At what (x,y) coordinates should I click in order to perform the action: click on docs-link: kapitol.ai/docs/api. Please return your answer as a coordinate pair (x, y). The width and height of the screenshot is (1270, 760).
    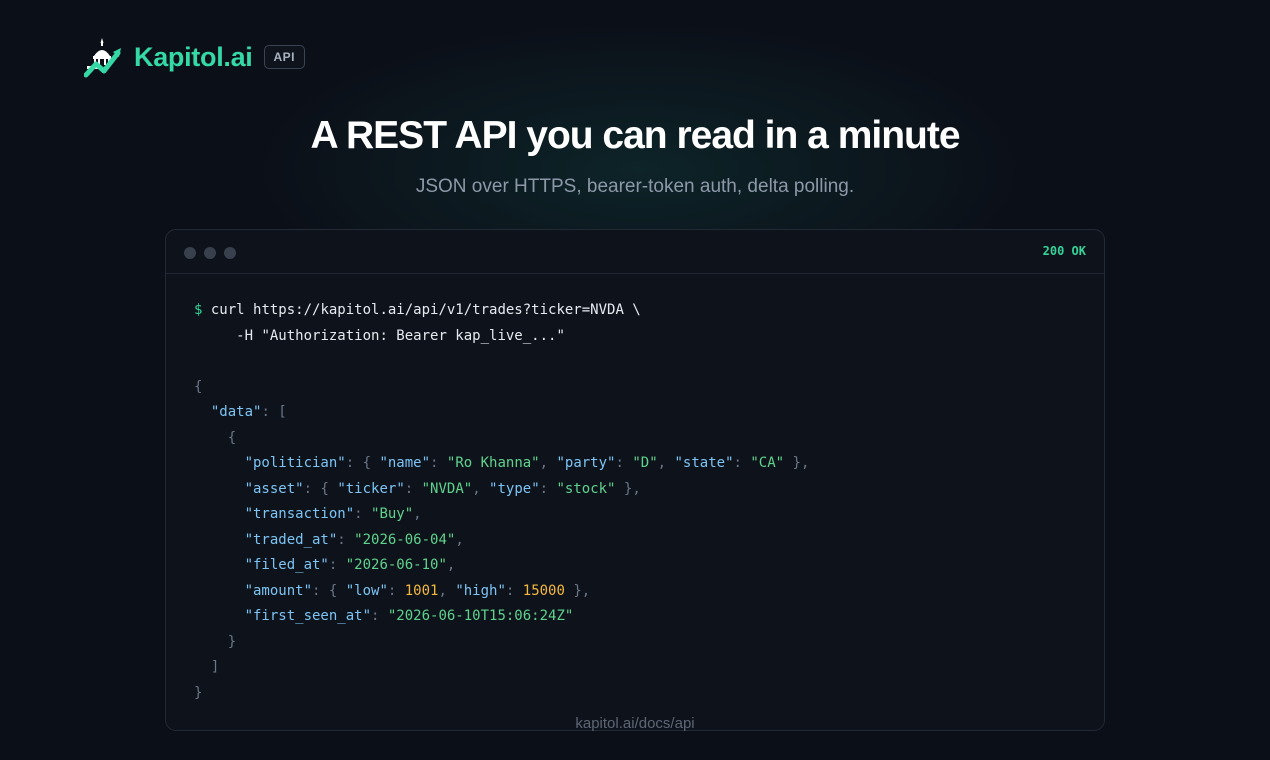
    Looking at the image, I should click on (635, 723).